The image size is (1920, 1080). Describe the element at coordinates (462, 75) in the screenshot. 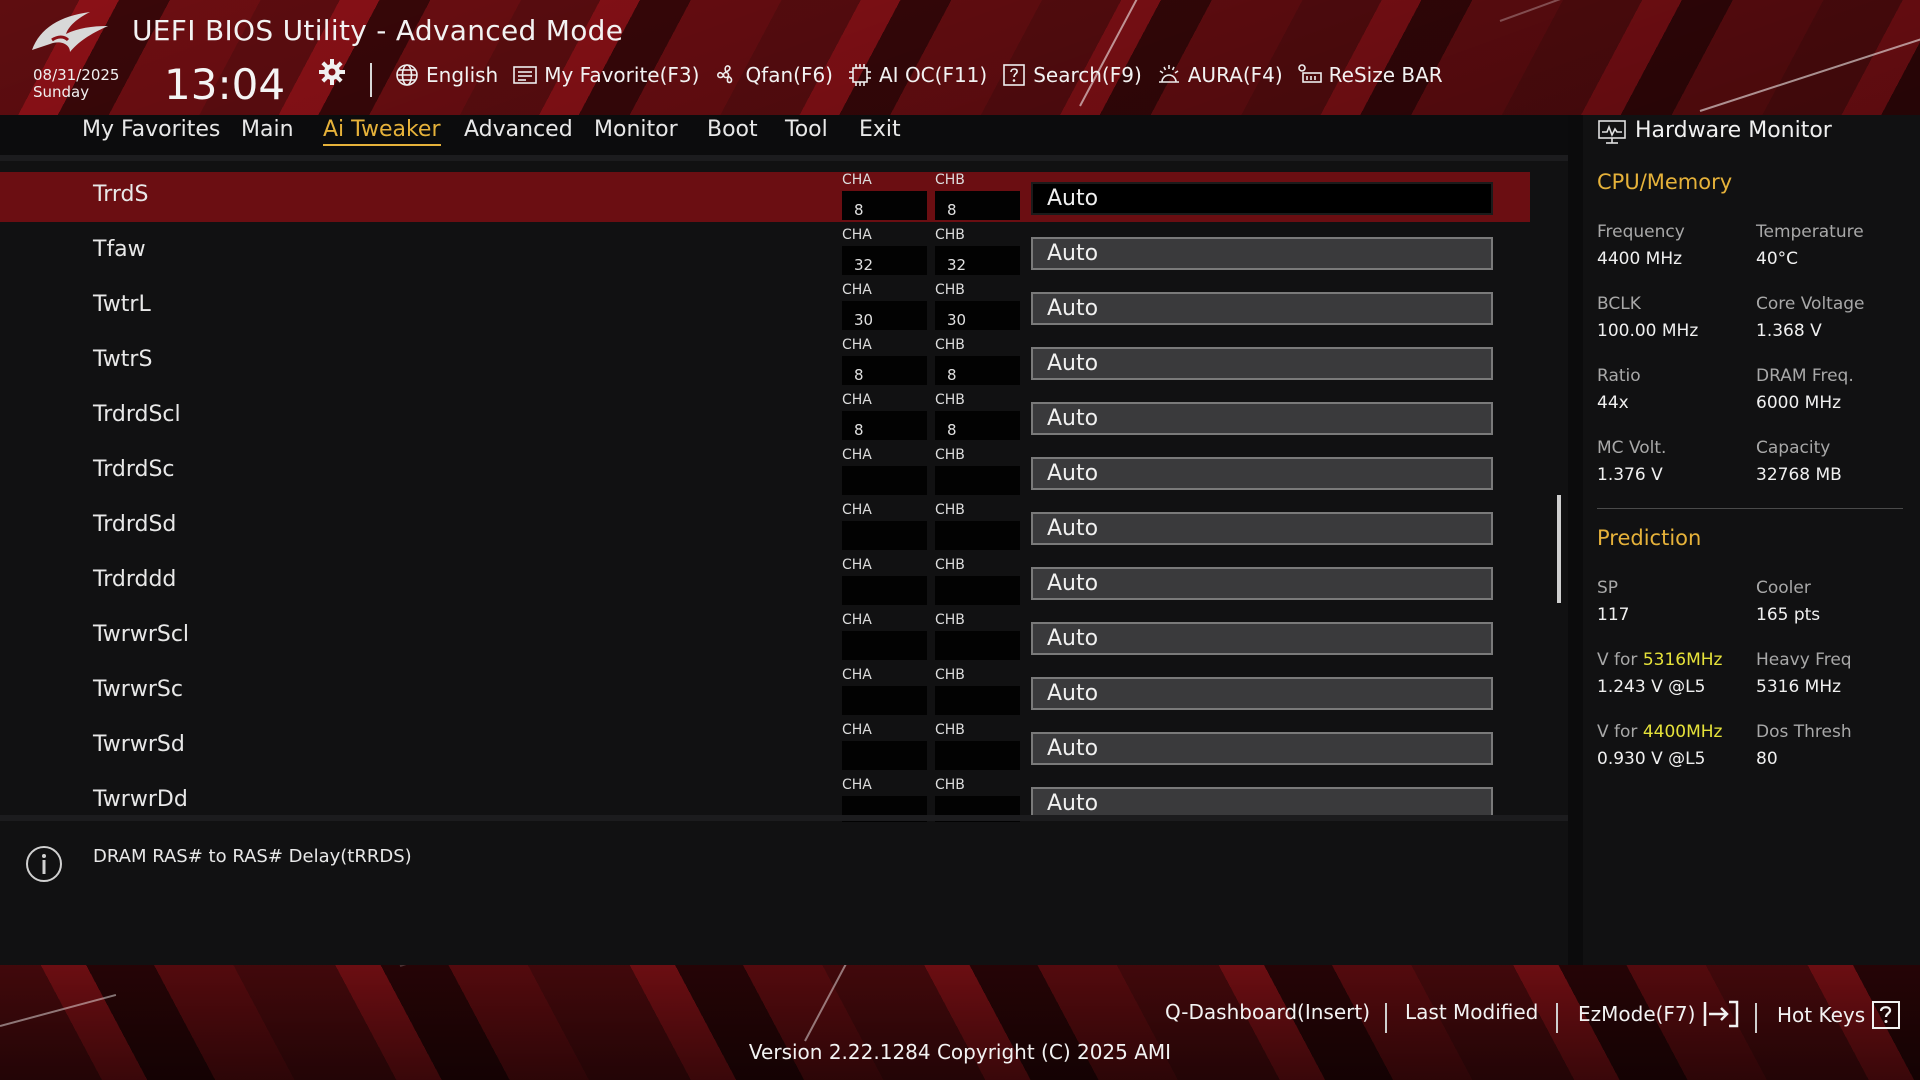

I see `language-label: English` at that location.